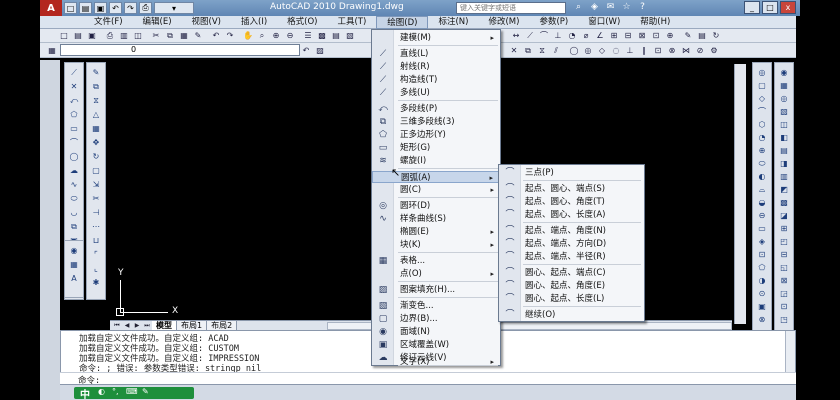 The image size is (840, 400). What do you see at coordinates (740, 194) in the screenshot?
I see `drawing-vertical-scrollbar` at bounding box center [740, 194].